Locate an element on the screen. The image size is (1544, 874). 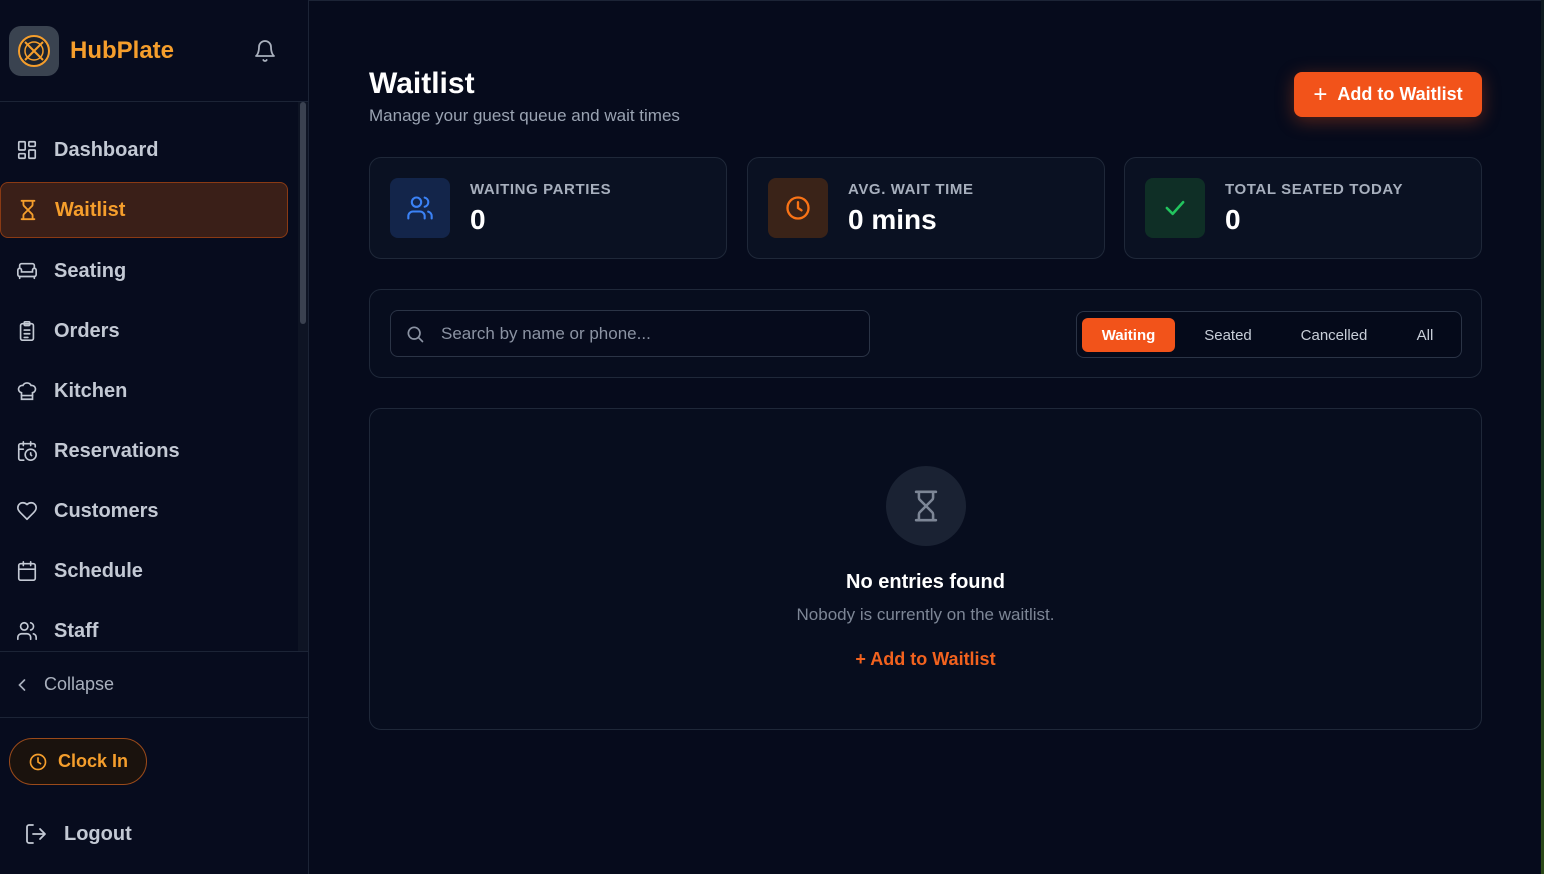
sidebar-item-dashboard: Dashboard is located at coordinates (144, 150).